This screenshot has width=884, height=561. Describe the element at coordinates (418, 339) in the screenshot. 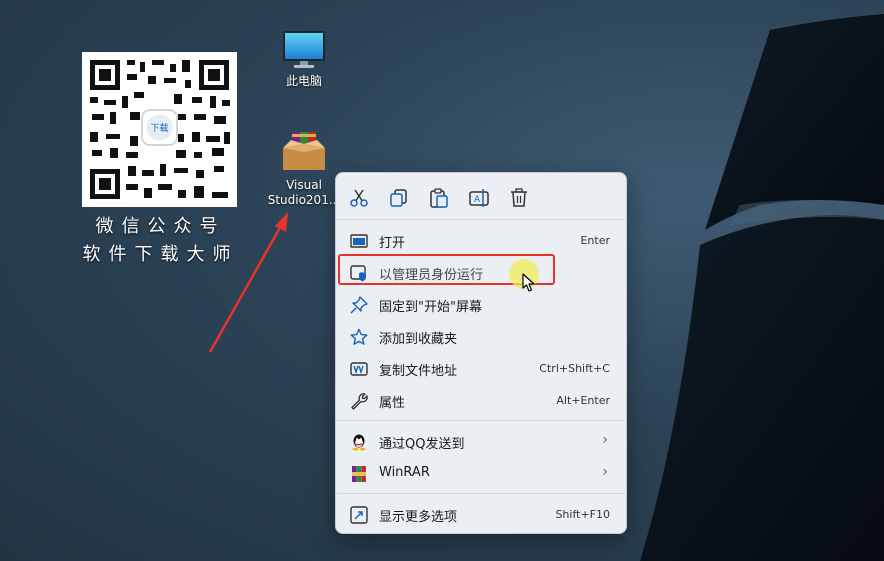

I see `menu-item-label: 添加到收藏夹` at that location.